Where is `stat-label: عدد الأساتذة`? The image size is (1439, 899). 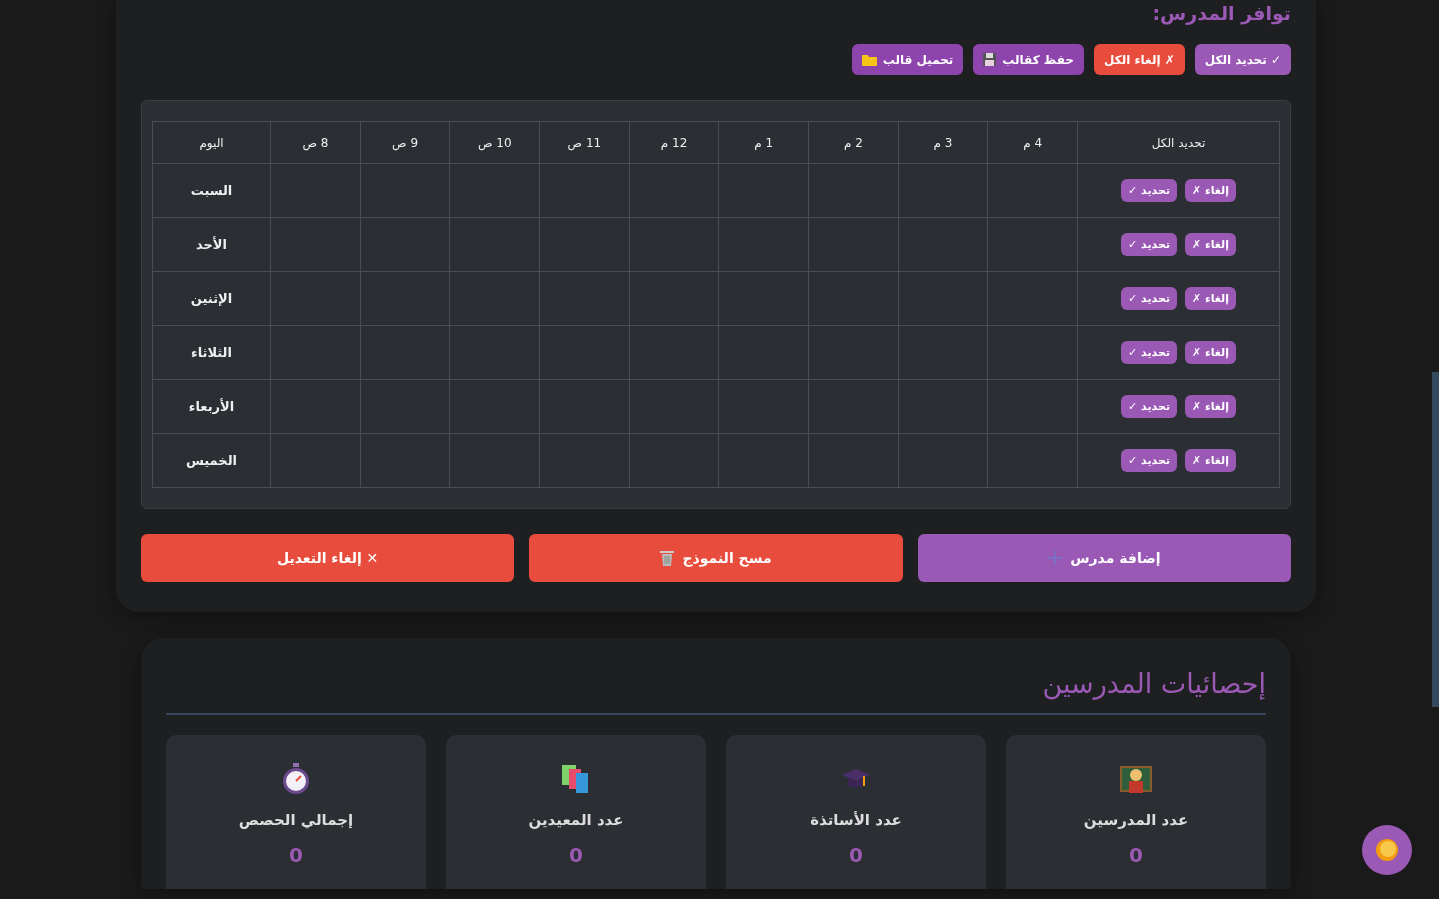 stat-label: عدد الأساتذة is located at coordinates (856, 820).